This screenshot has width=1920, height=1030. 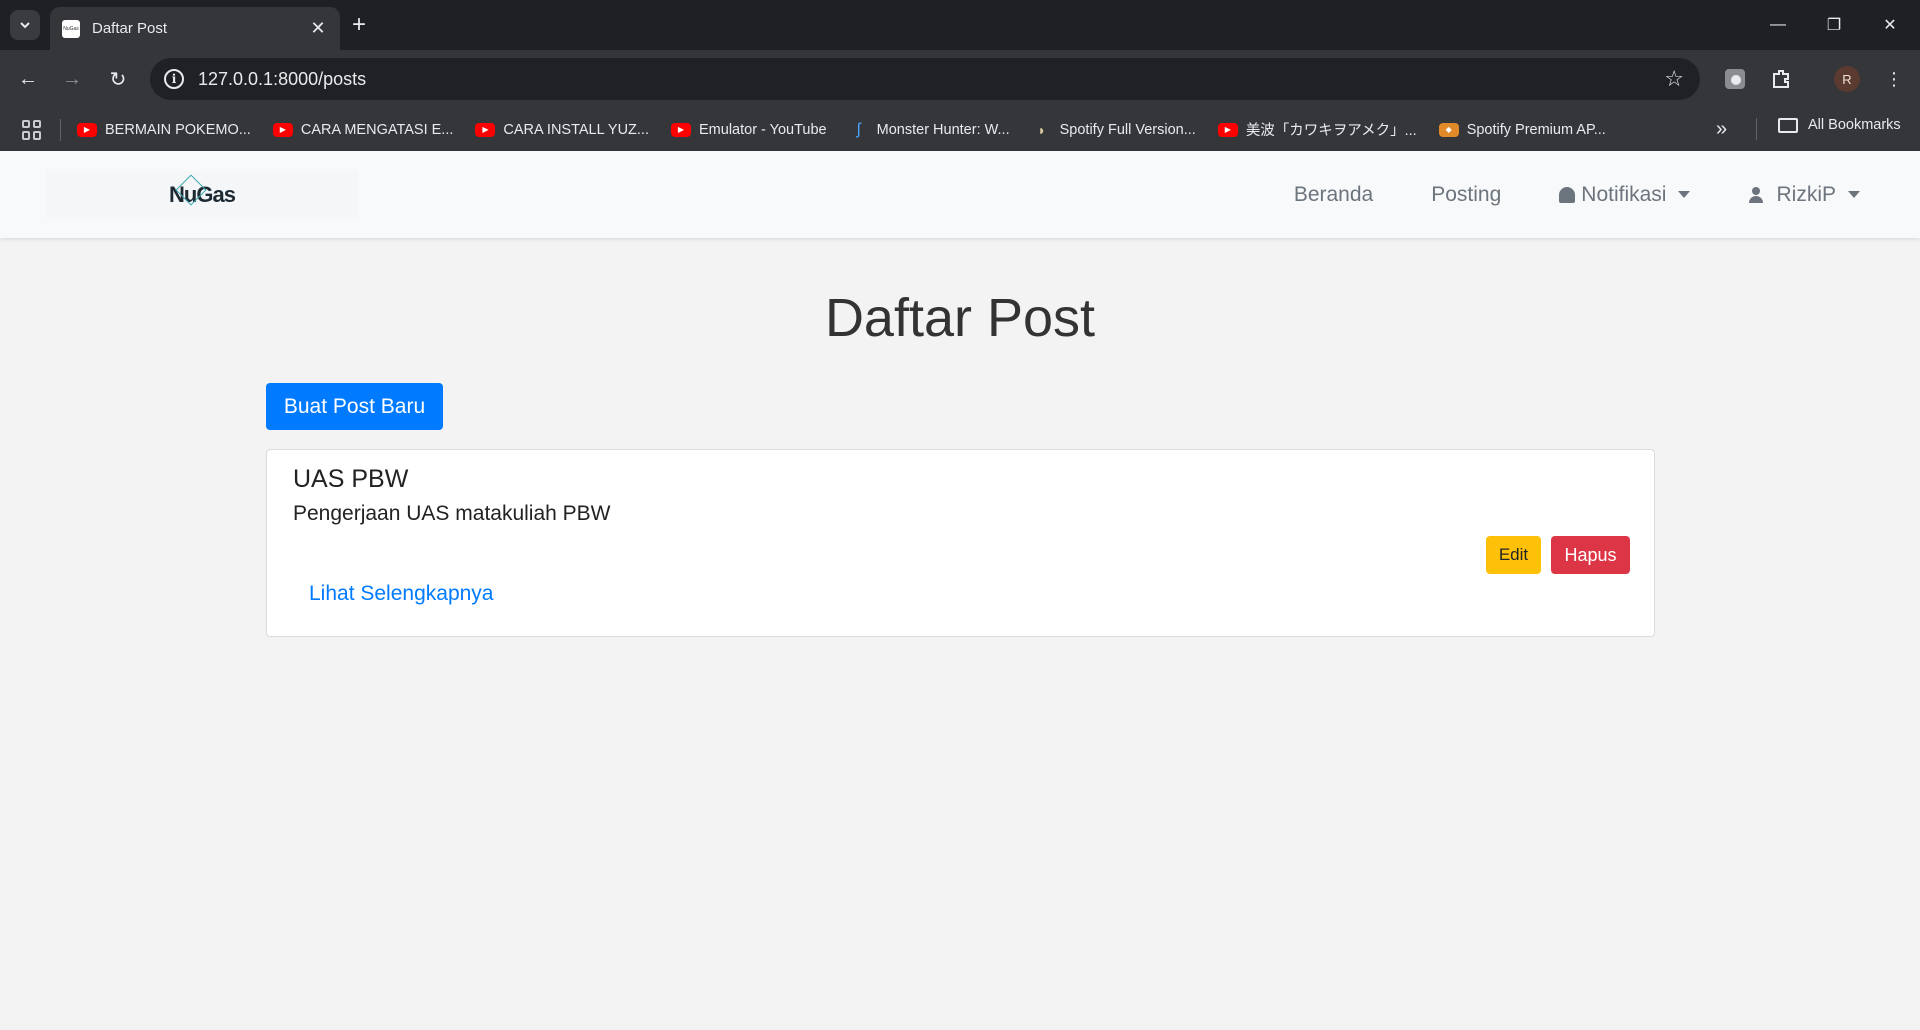 I want to click on nav-notifikasi-dropdown: Notifikasi, so click(x=1625, y=194).